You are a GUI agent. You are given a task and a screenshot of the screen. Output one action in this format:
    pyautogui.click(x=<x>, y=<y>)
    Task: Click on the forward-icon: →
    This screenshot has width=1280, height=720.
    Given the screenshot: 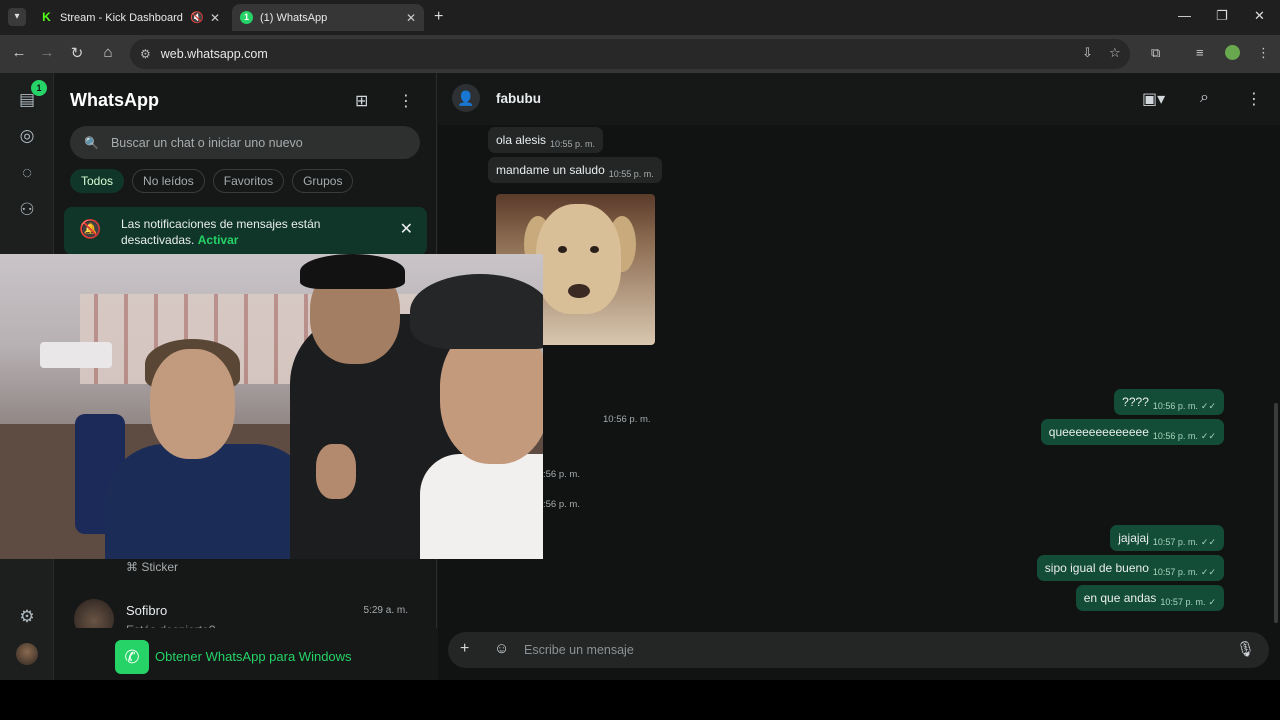 What is the action you would take?
    pyautogui.click(x=47, y=52)
    